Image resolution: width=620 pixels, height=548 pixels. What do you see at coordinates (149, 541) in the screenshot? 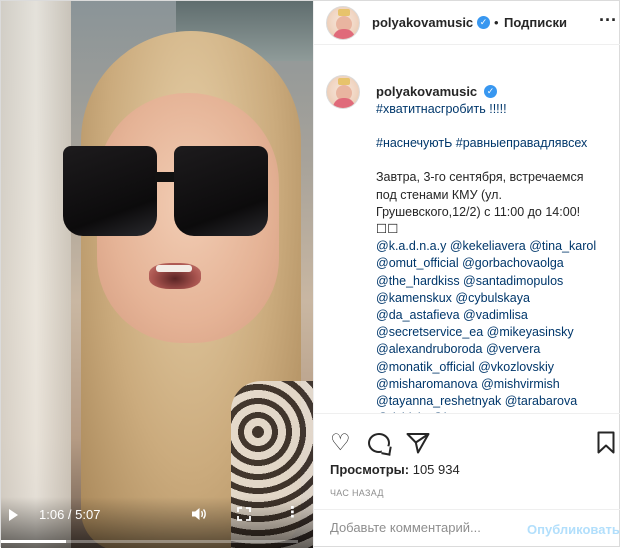
I see `video-progress-bar` at bounding box center [149, 541].